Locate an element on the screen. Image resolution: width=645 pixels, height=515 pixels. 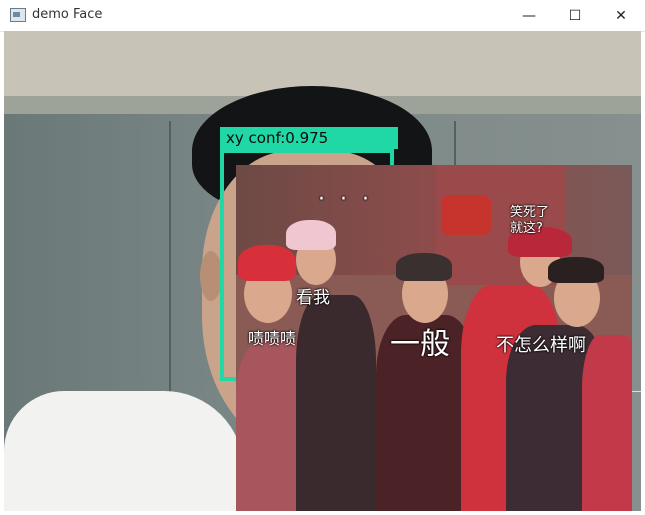
meme-caption-dots: · · · is located at coordinates (345, 199).